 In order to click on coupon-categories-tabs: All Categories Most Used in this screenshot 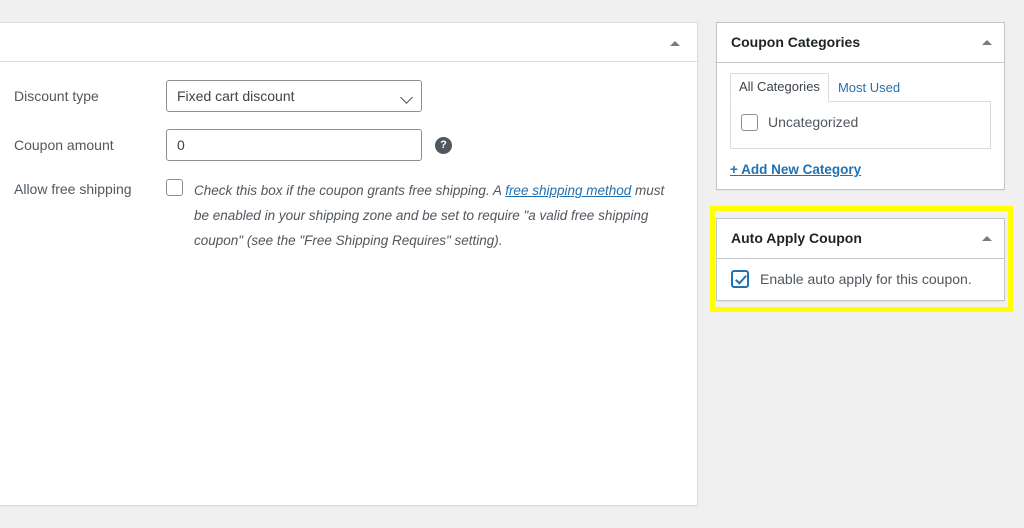, I will do `click(860, 87)`.